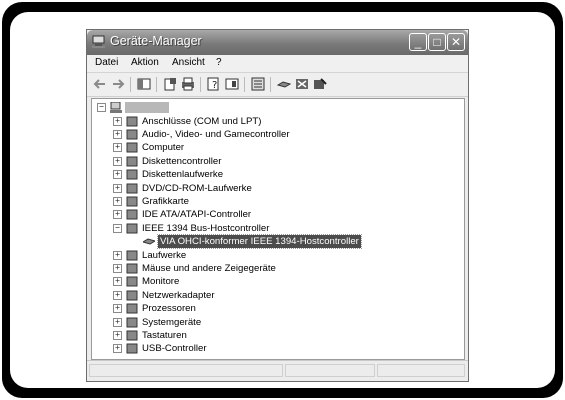 Image resolution: width=565 pixels, height=400 pixels. Describe the element at coordinates (272, 281) in the screenshot. I see `tree-category: + Monitore` at that location.